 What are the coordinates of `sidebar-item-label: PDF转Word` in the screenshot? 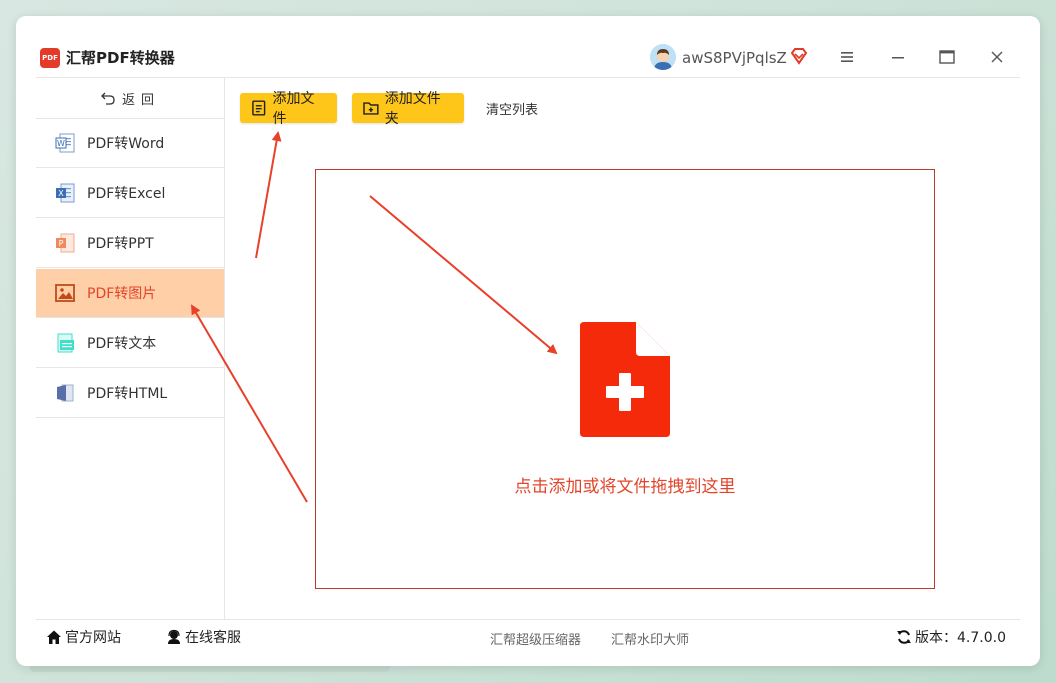 It's located at (126, 144).